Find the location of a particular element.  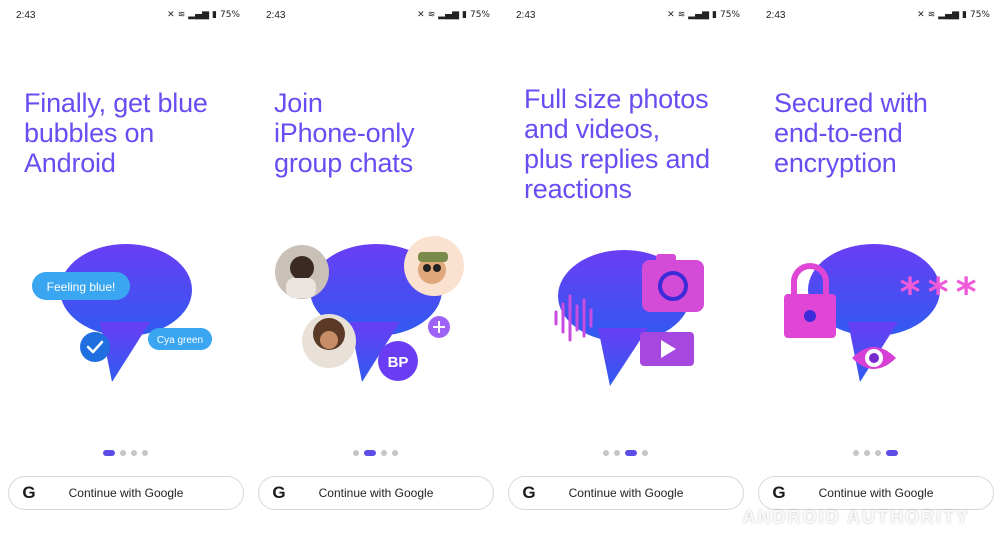

password-asterisks: *** is located at coordinates (938, 293).